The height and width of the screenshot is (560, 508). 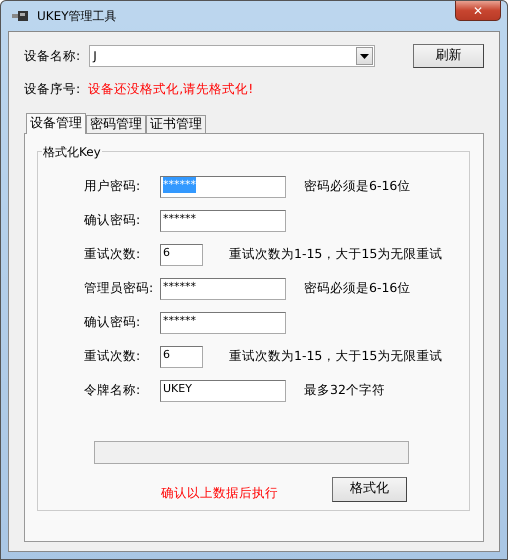 I want to click on field-label: 用户密码:, so click(x=113, y=186).